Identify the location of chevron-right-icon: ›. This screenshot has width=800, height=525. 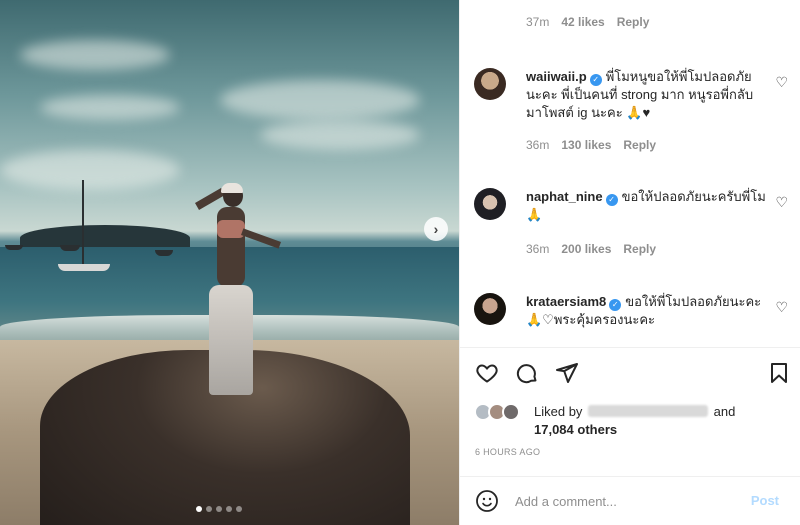
(436, 229).